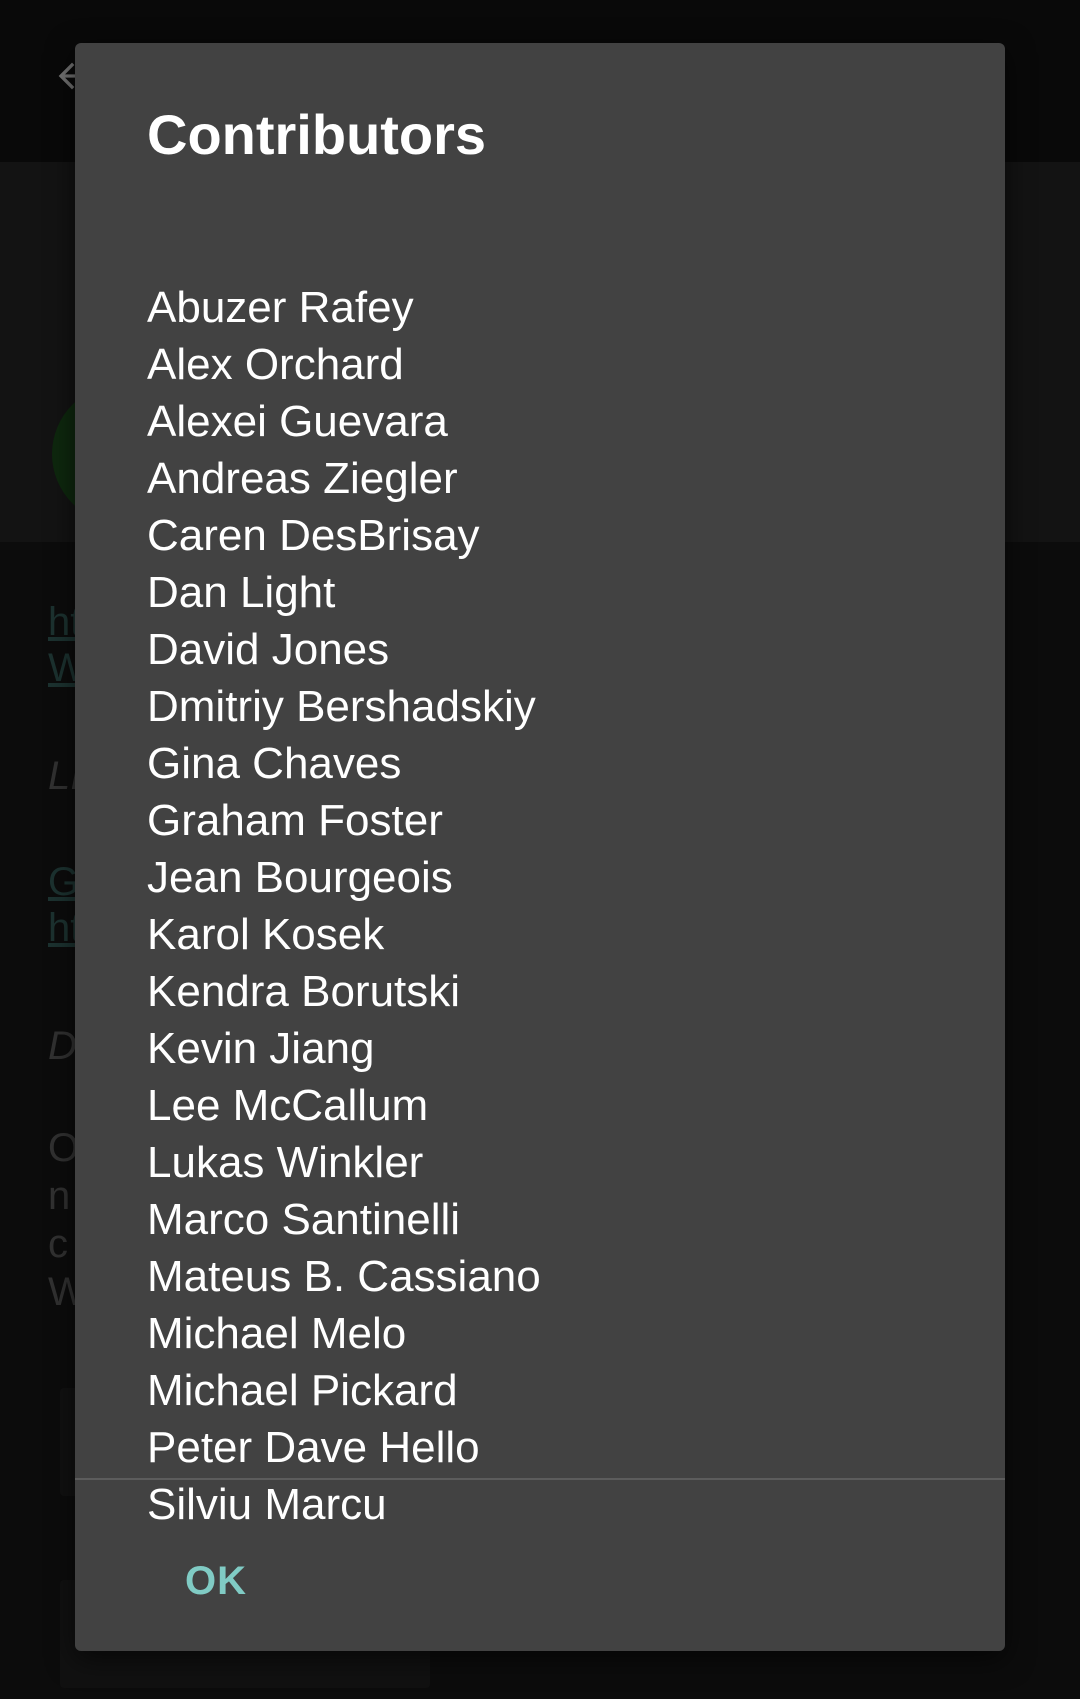  Describe the element at coordinates (268, 649) in the screenshot. I see `contributor-item: David Jones` at that location.